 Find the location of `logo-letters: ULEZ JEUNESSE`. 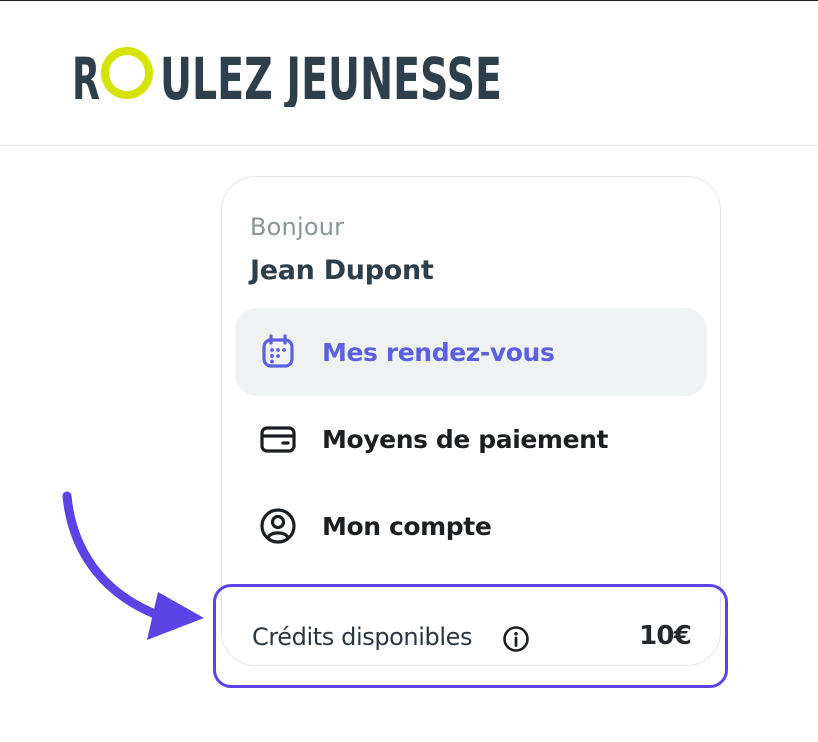

logo-letters: ULEZ JEUNESSE is located at coordinates (331, 76).